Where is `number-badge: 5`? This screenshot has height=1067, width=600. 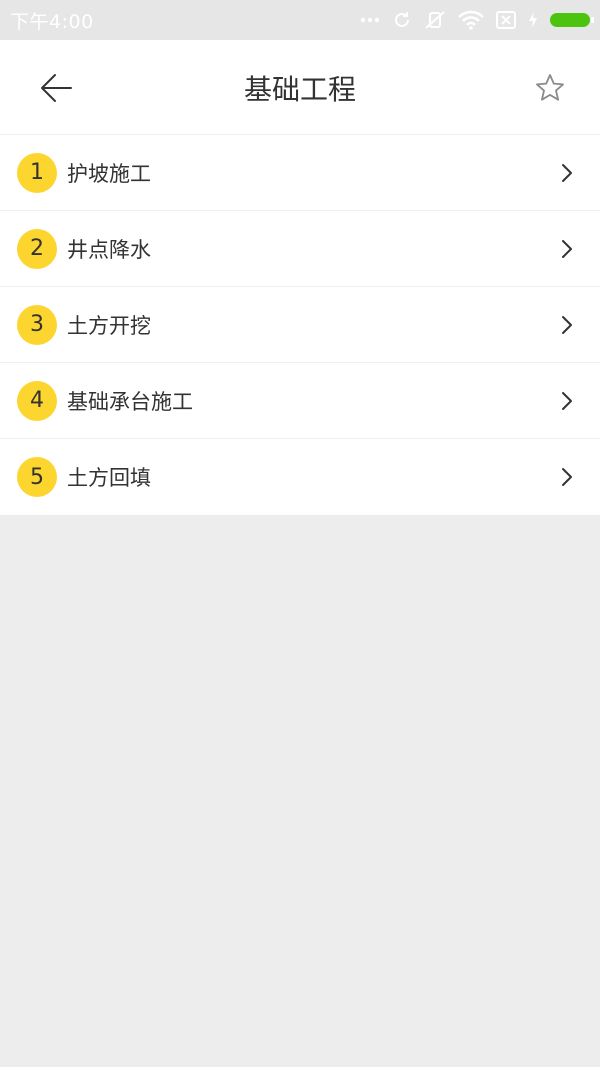 number-badge: 5 is located at coordinates (37, 477).